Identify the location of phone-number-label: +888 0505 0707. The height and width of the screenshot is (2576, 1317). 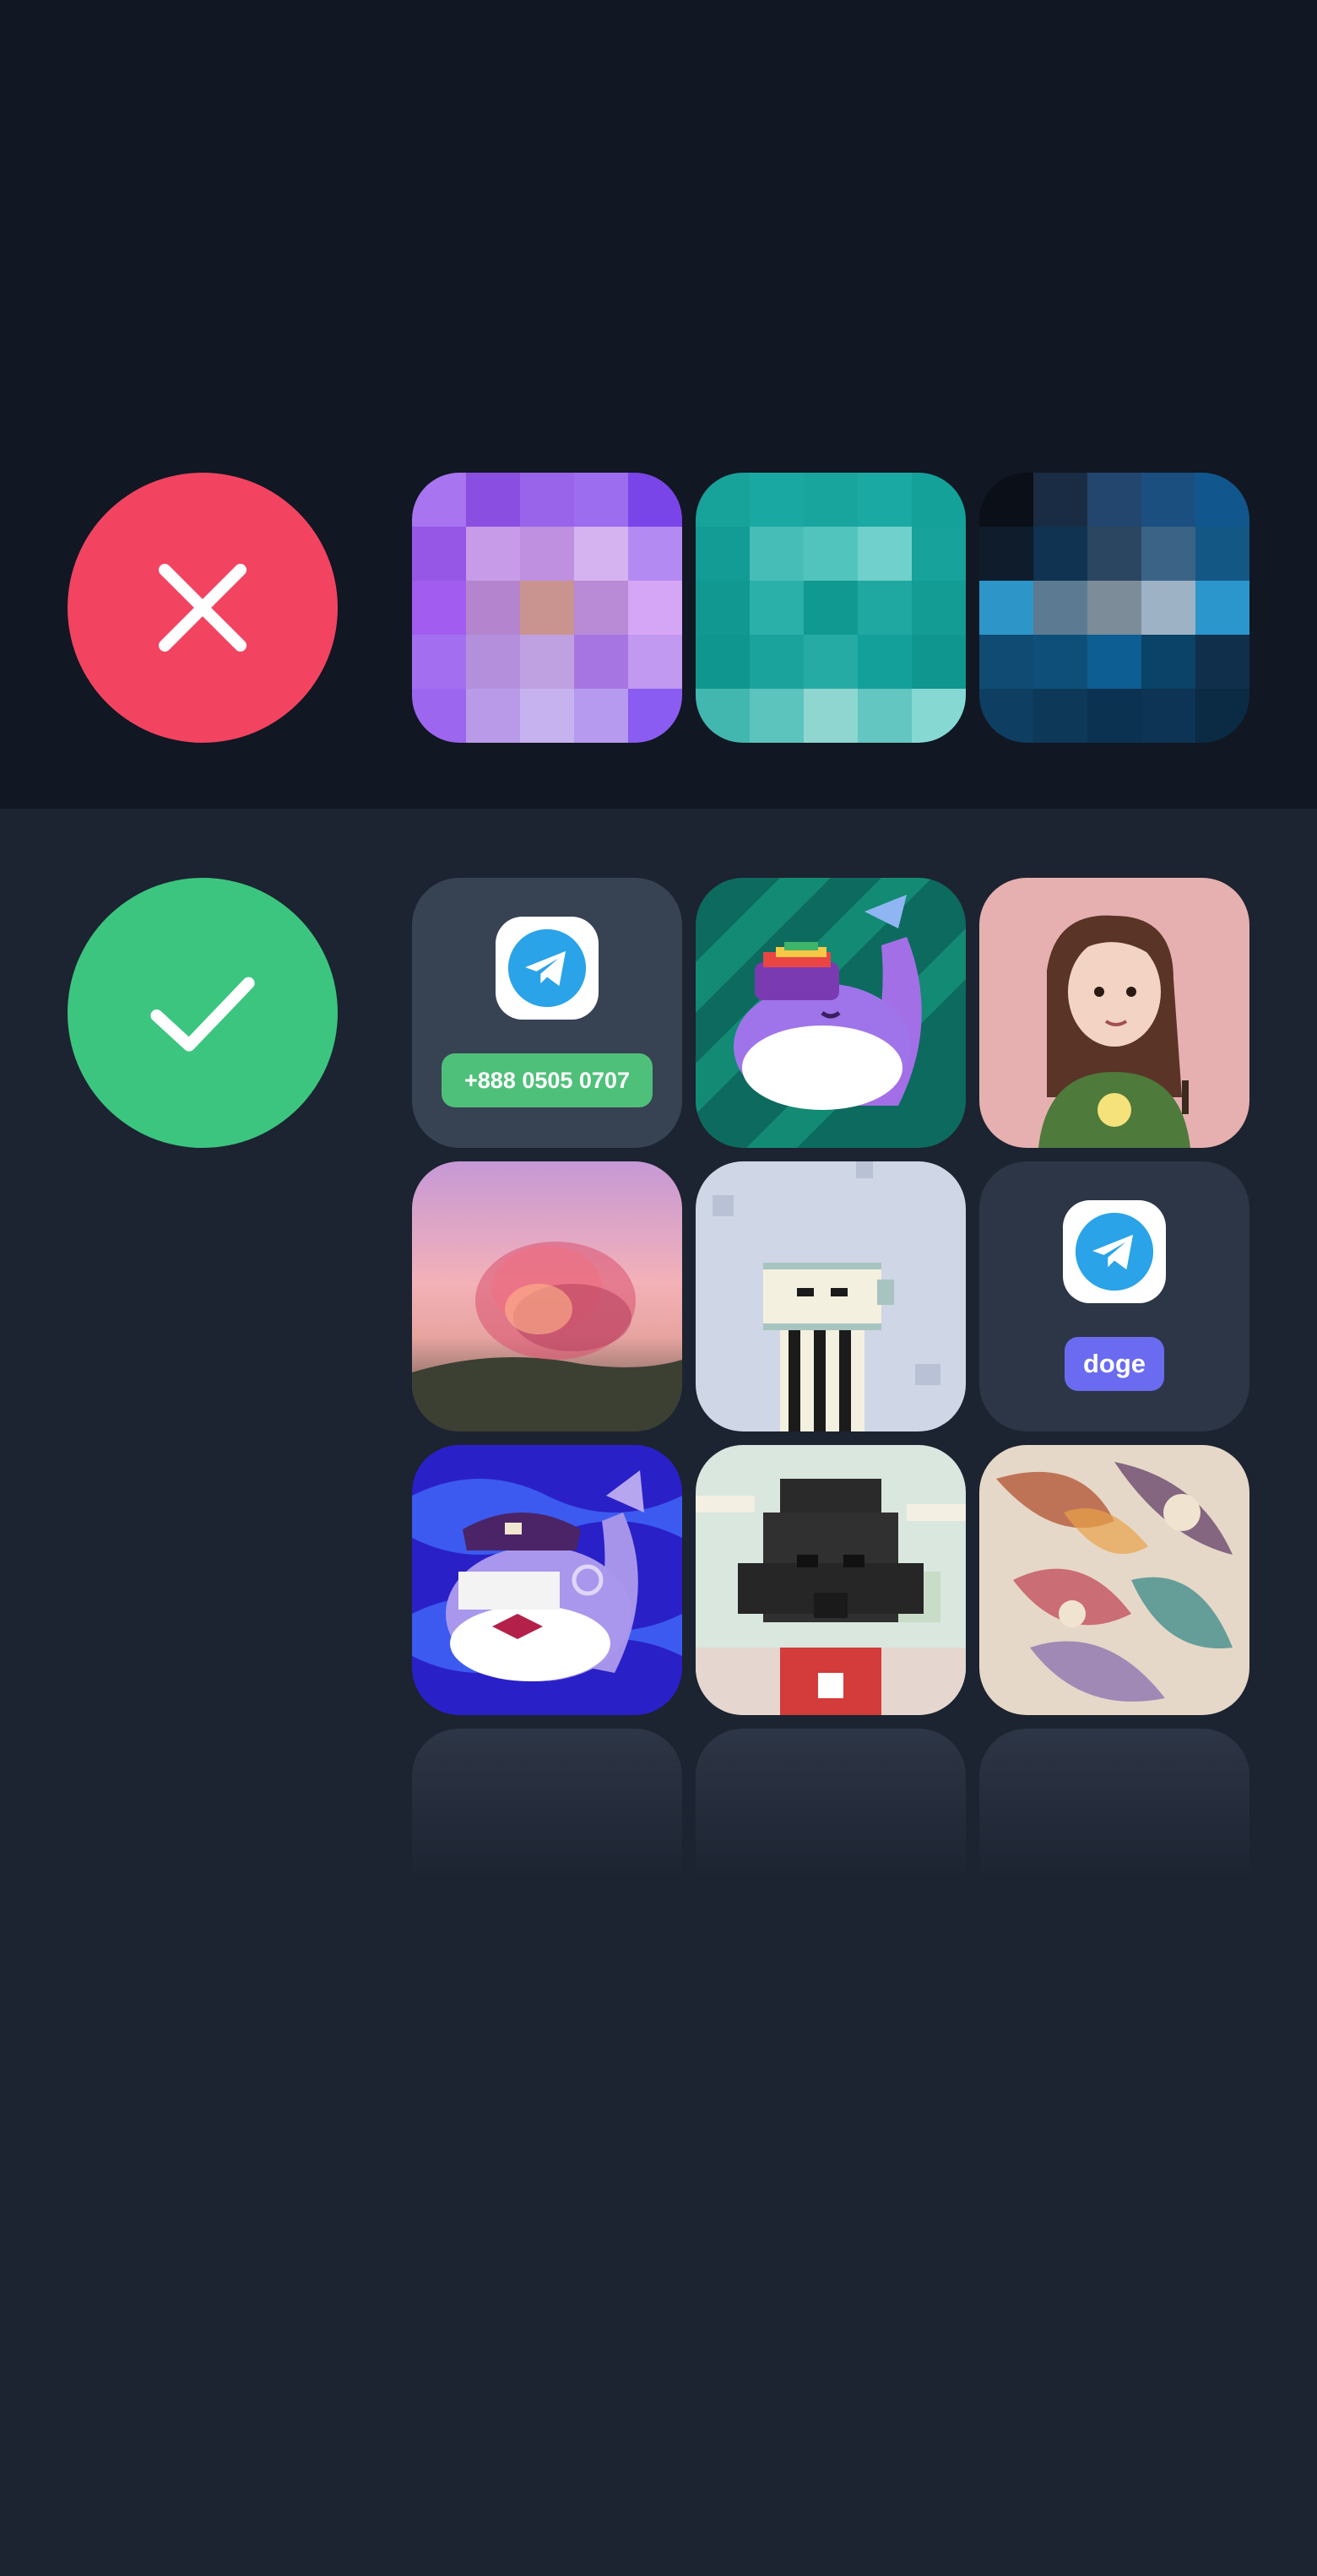
(547, 1080).